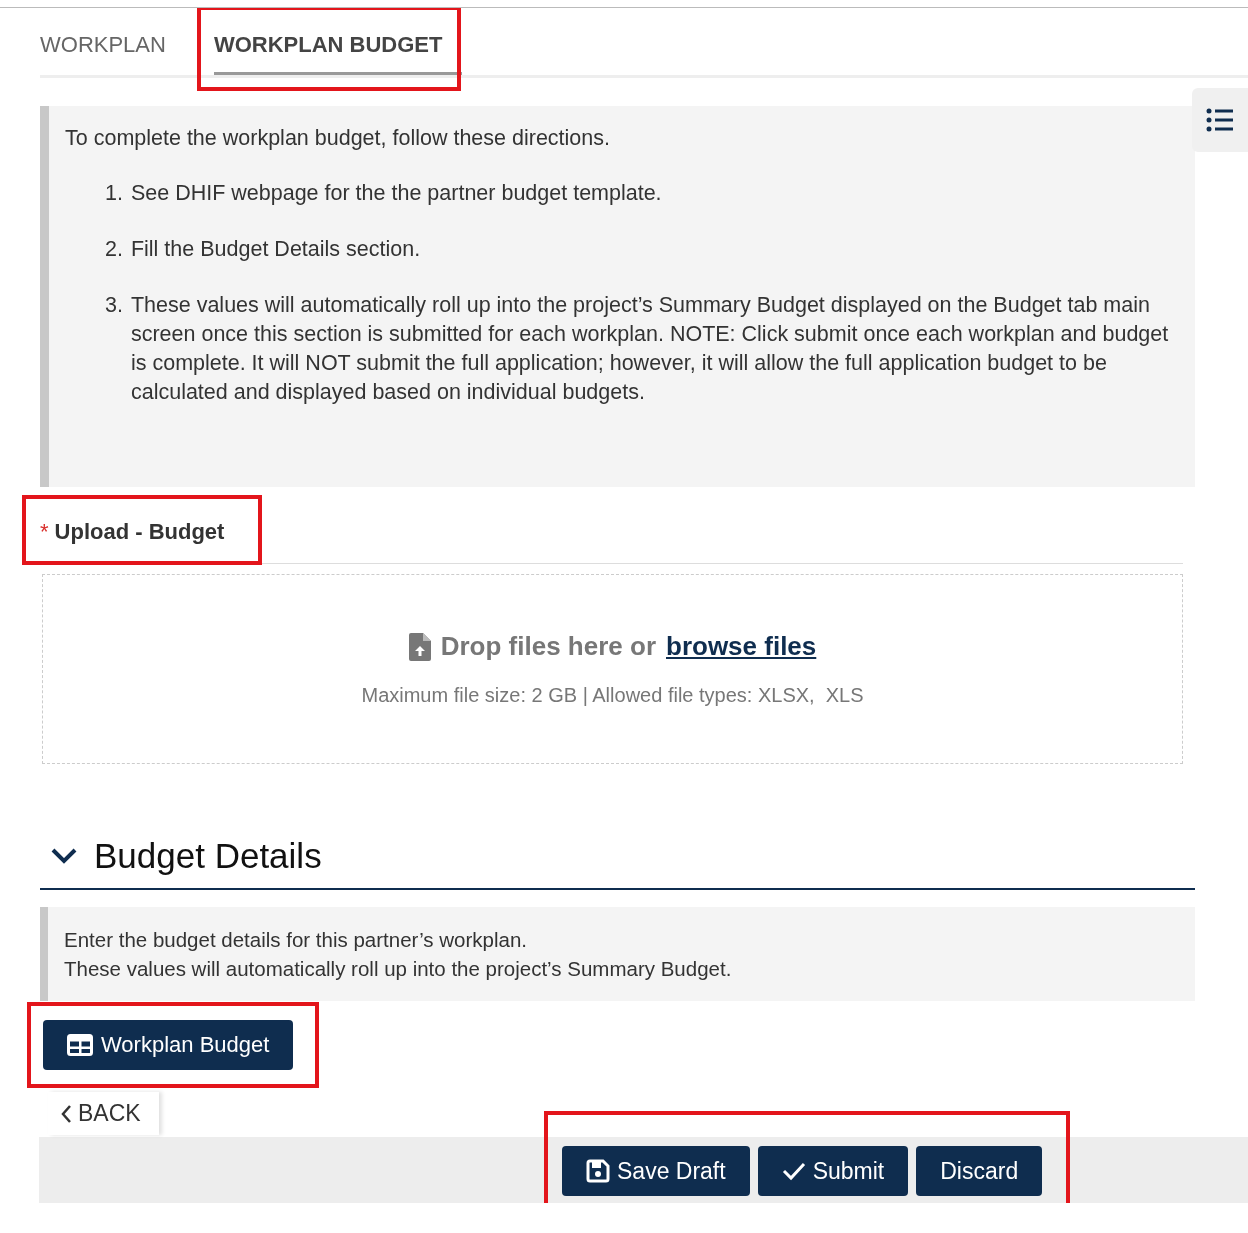 Image resolution: width=1248 pixels, height=1233 pixels. What do you see at coordinates (612, 669) in the screenshot?
I see `file-drop-zone: Drop files here or browse files Maximum file size: 2 GB | Allowed file types: XLSX, XLS` at bounding box center [612, 669].